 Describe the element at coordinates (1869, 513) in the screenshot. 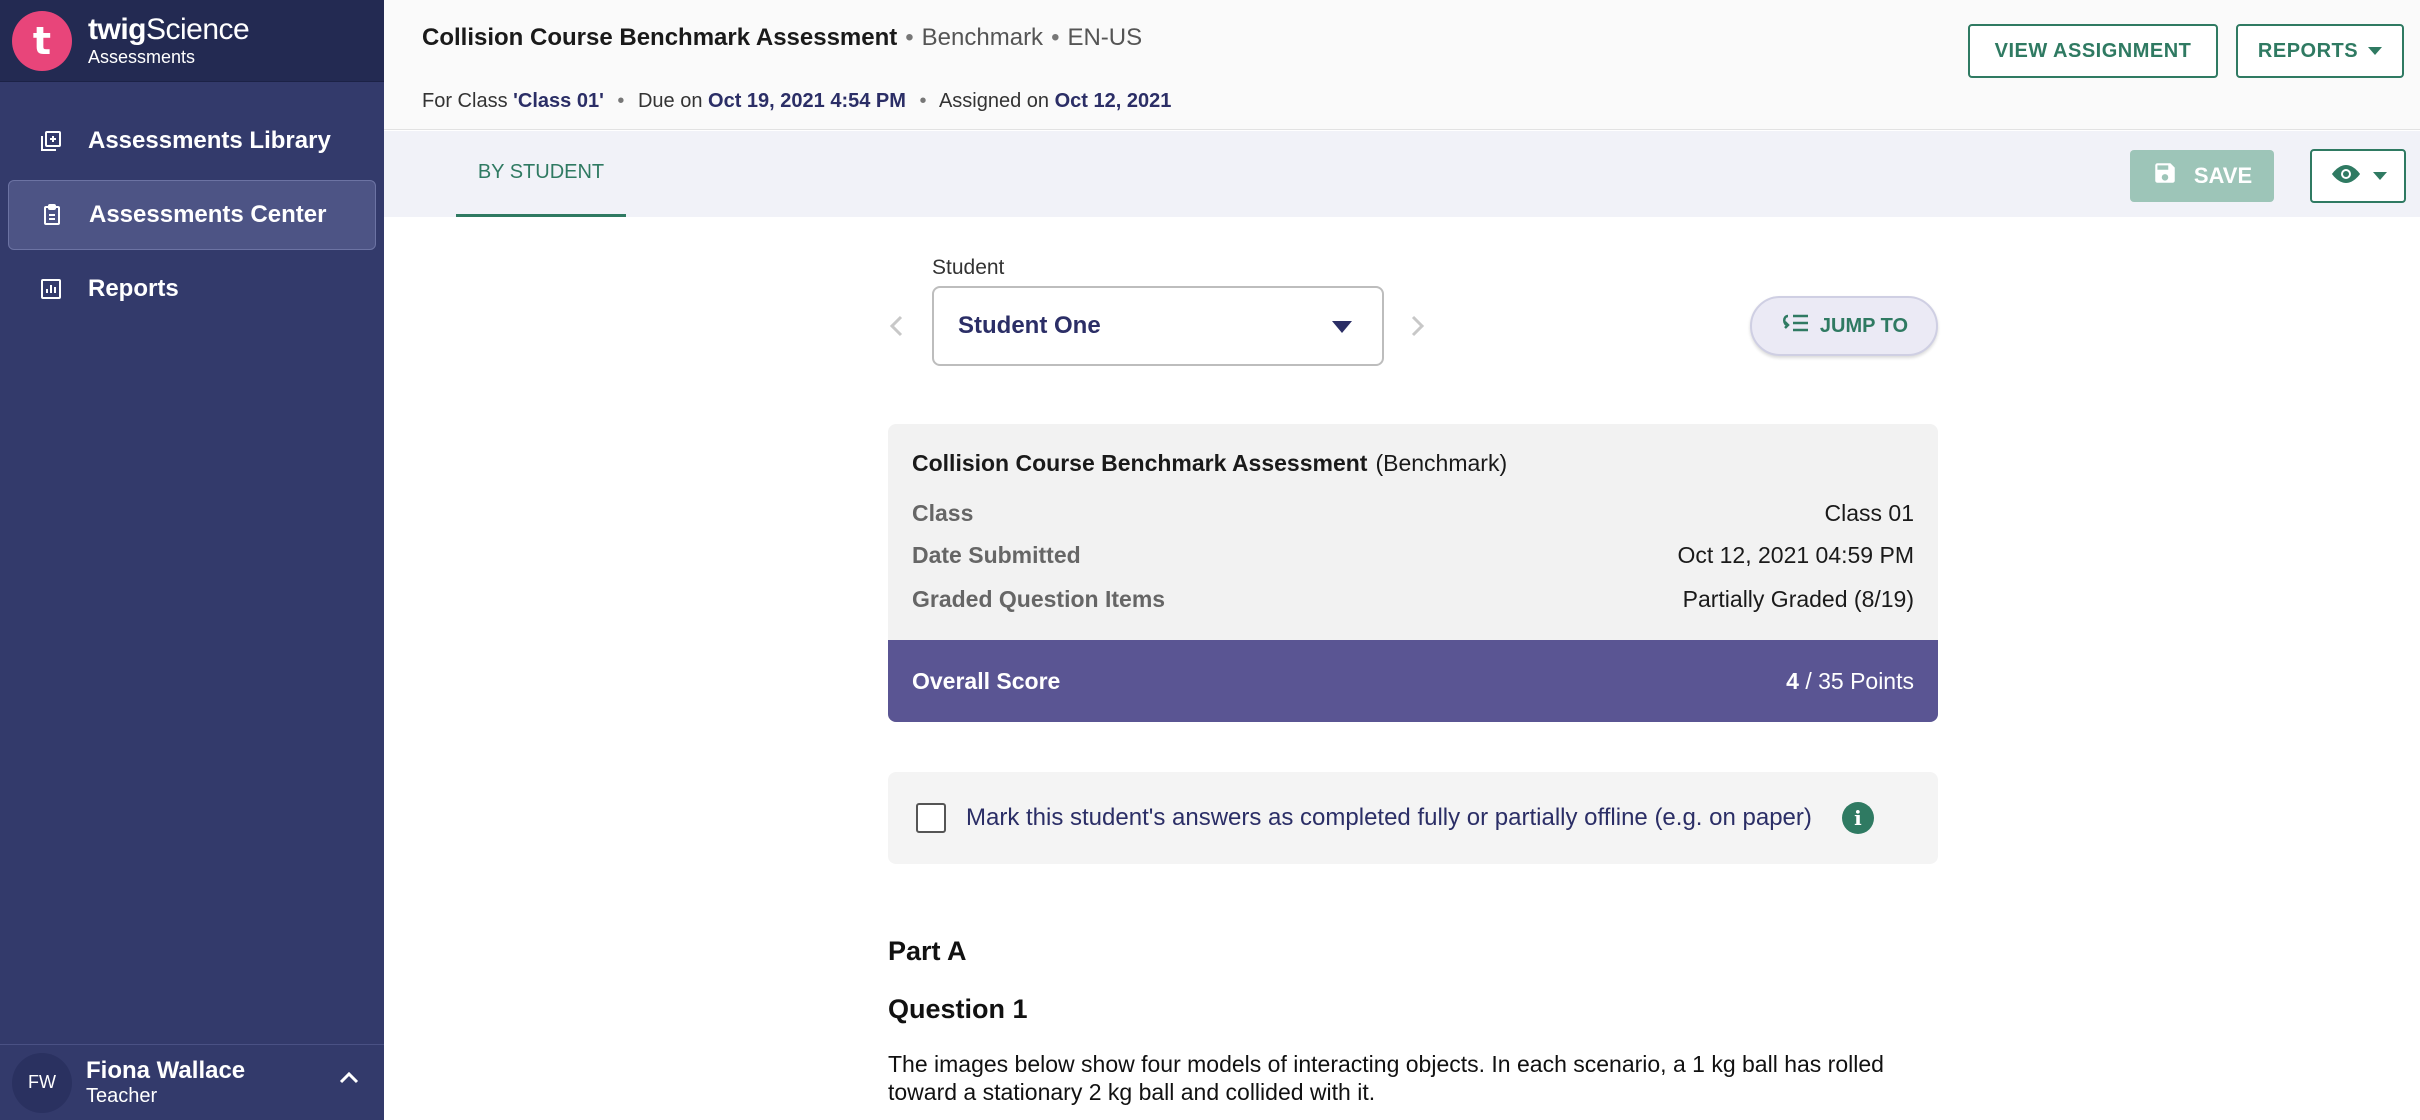

I see `summary-class-value: Class 01` at that location.